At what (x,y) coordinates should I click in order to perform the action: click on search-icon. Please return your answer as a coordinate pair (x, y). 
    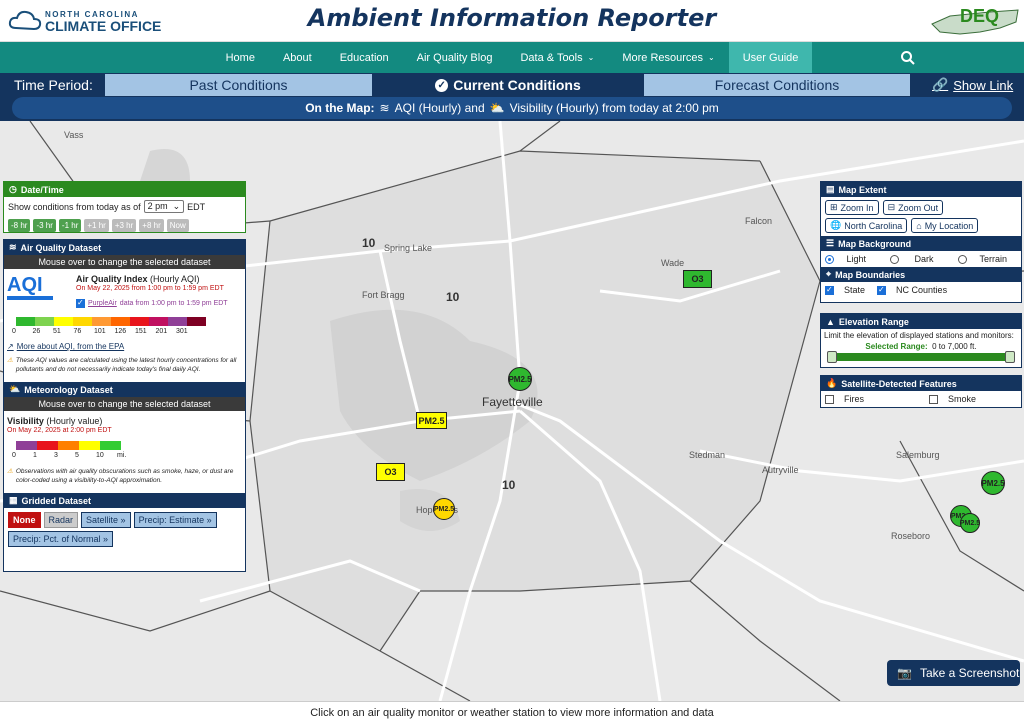
    Looking at the image, I should click on (908, 58).